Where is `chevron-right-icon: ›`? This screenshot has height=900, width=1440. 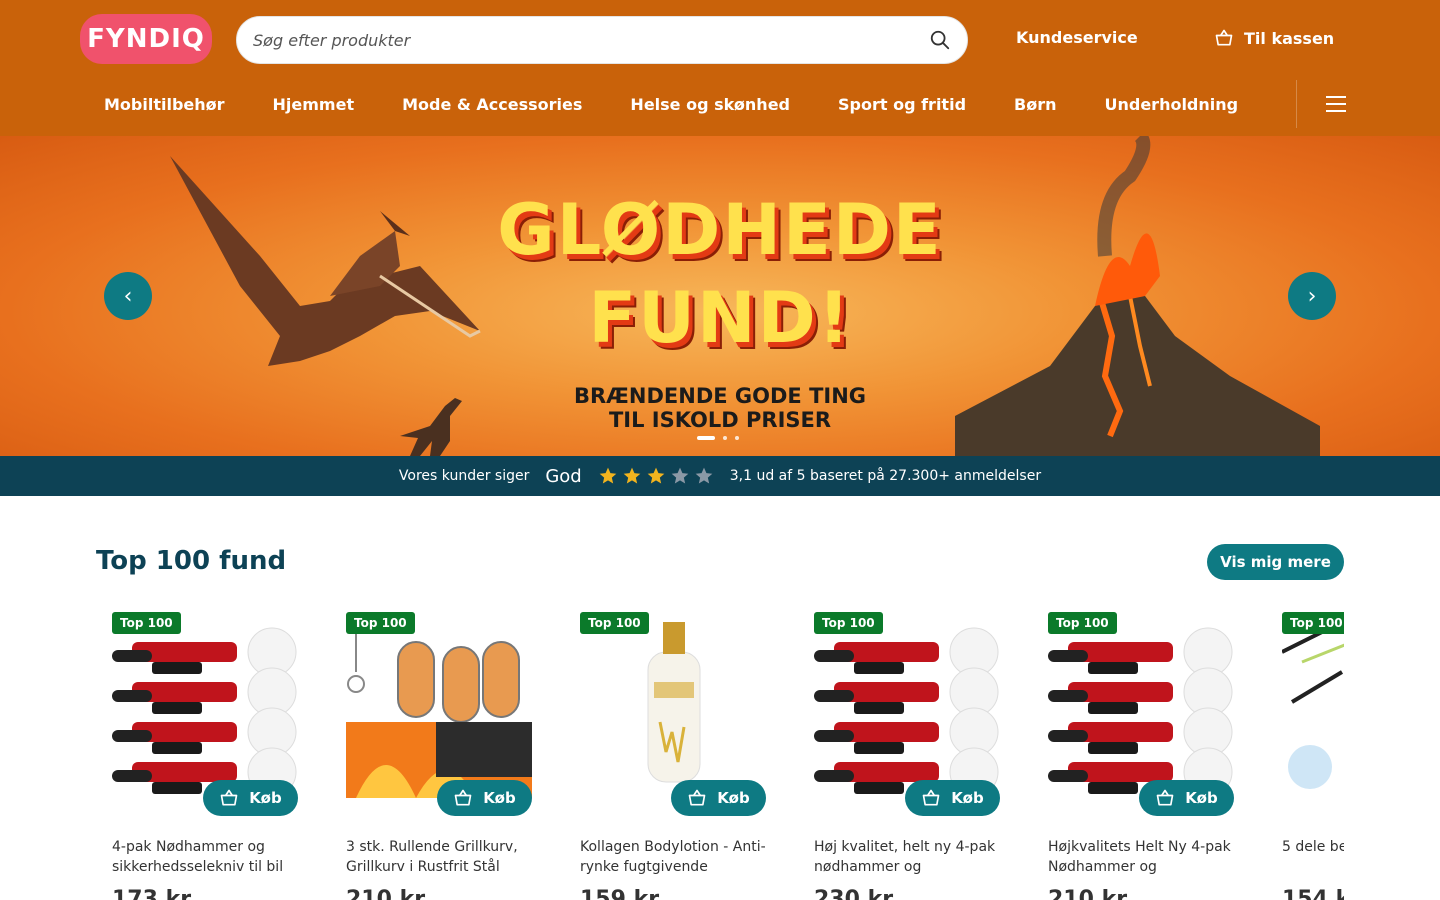 chevron-right-icon: › is located at coordinates (1312, 296).